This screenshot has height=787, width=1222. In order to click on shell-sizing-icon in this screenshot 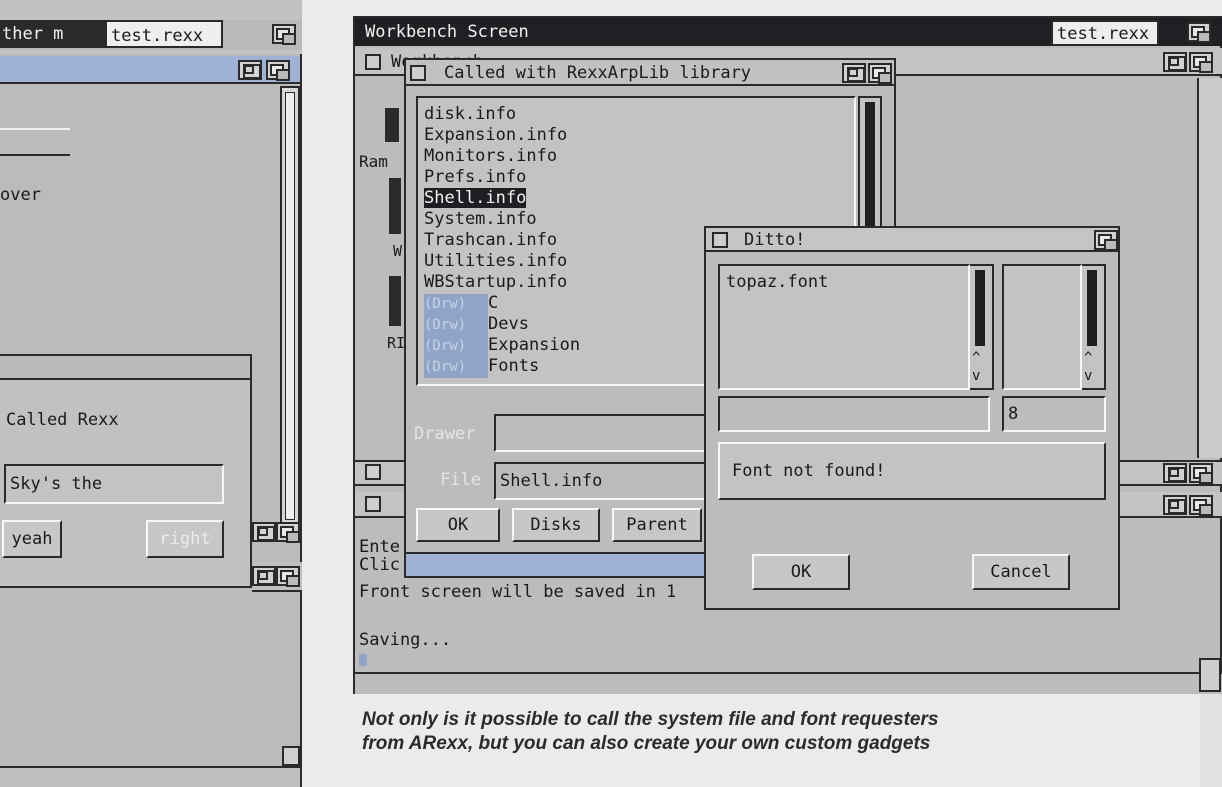, I will do `click(1210, 675)`.